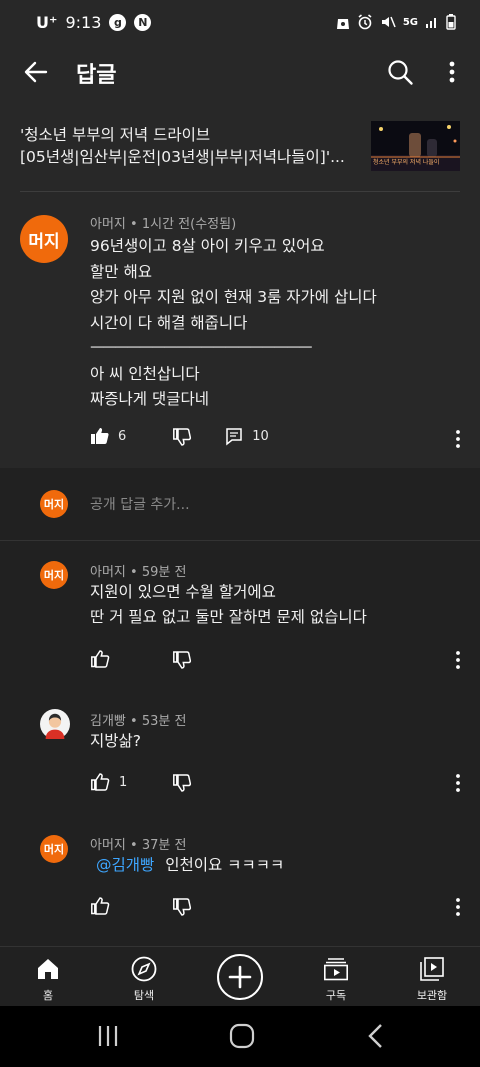 Image resolution: width=480 pixels, height=1067 pixels. What do you see at coordinates (432, 995) in the screenshot?
I see `nav-label: 보관함` at bounding box center [432, 995].